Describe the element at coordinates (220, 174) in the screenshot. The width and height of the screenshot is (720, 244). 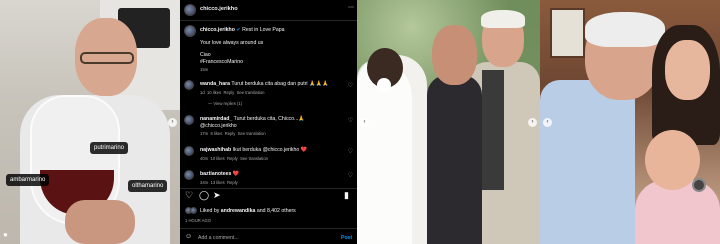
I see `comment-text: baztianotees ❤️` at that location.